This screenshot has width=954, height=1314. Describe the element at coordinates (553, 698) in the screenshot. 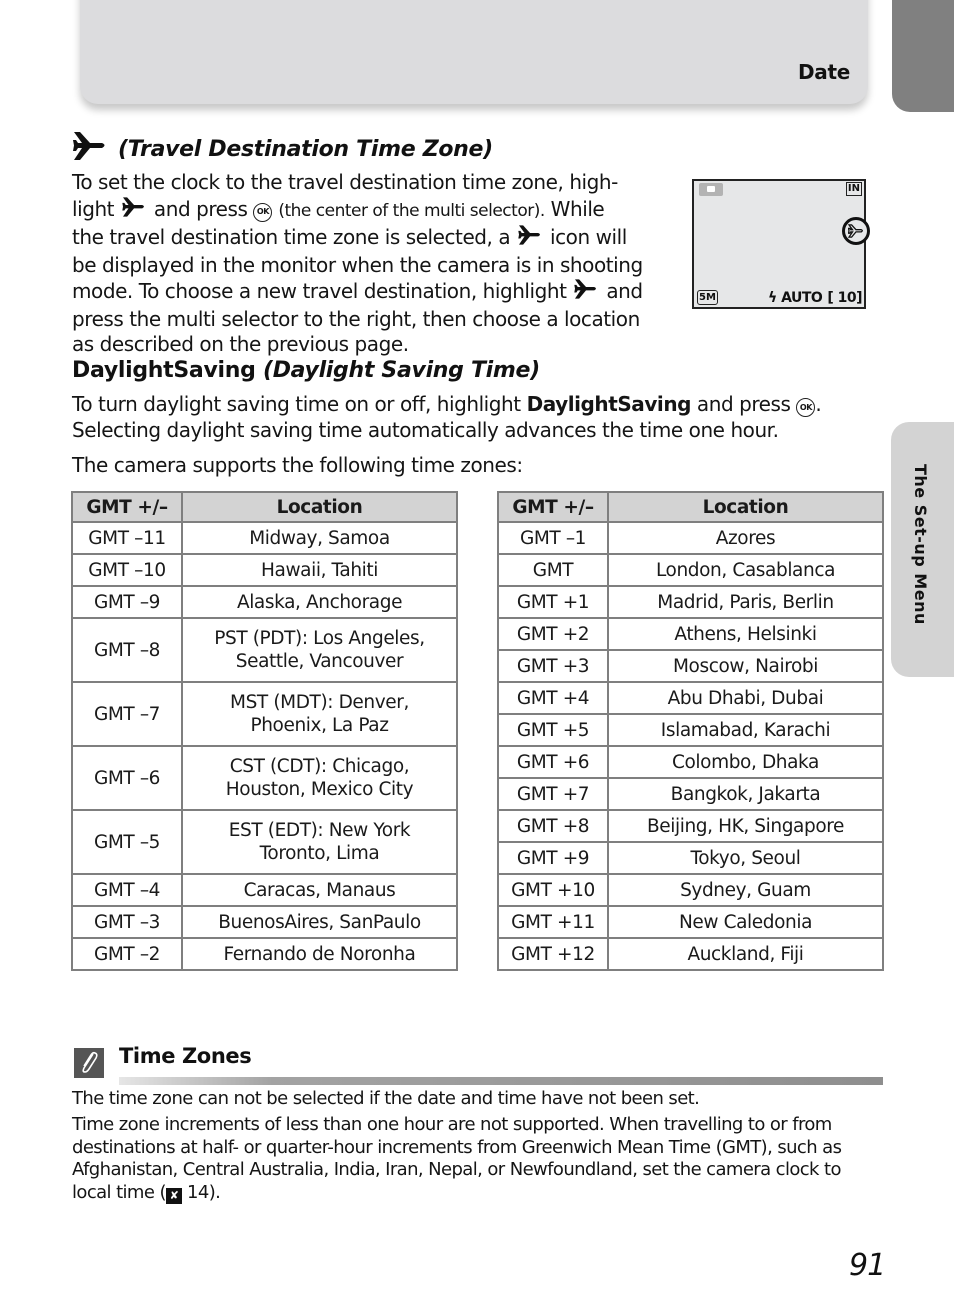

I see `gmt-offset-cell: GMT +4` at that location.